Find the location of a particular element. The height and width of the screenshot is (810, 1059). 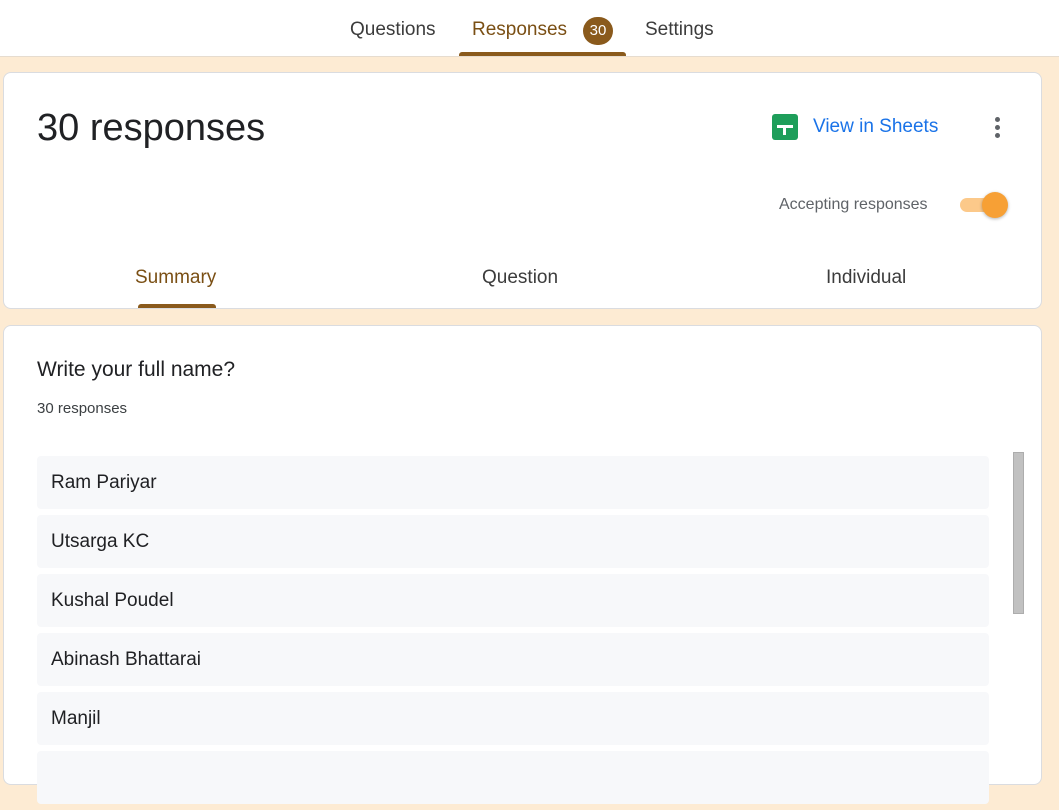

responses-title: 30 responses is located at coordinates (151, 128).